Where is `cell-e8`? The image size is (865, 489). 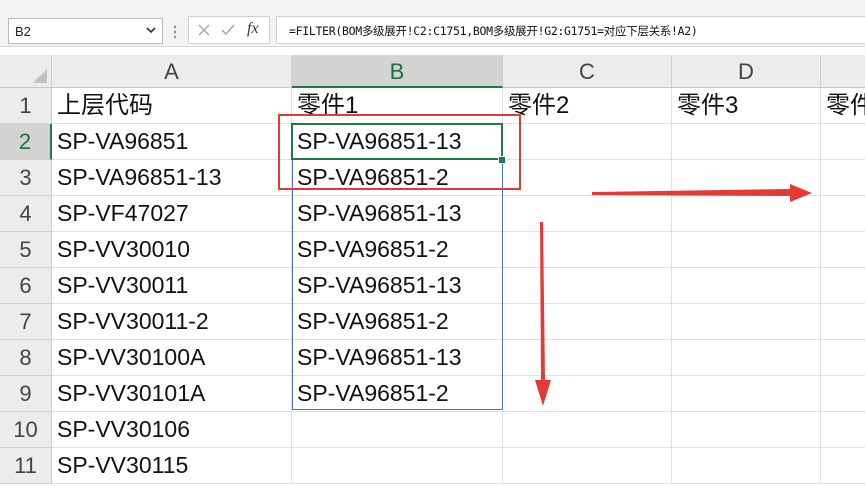
cell-e8 is located at coordinates (843, 358).